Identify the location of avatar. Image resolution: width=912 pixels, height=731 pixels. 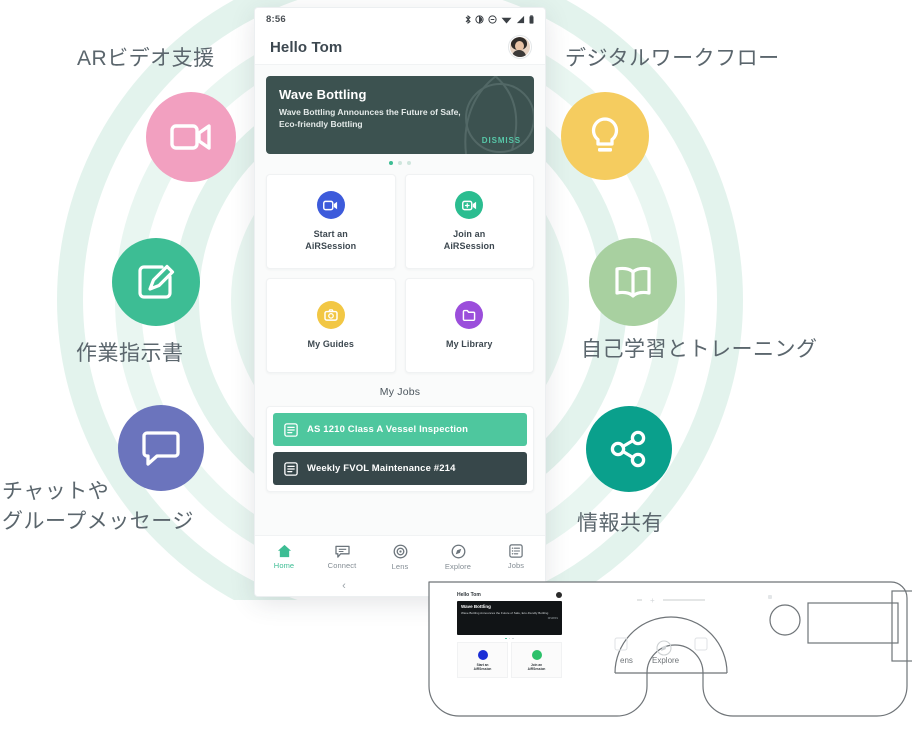
(520, 47).